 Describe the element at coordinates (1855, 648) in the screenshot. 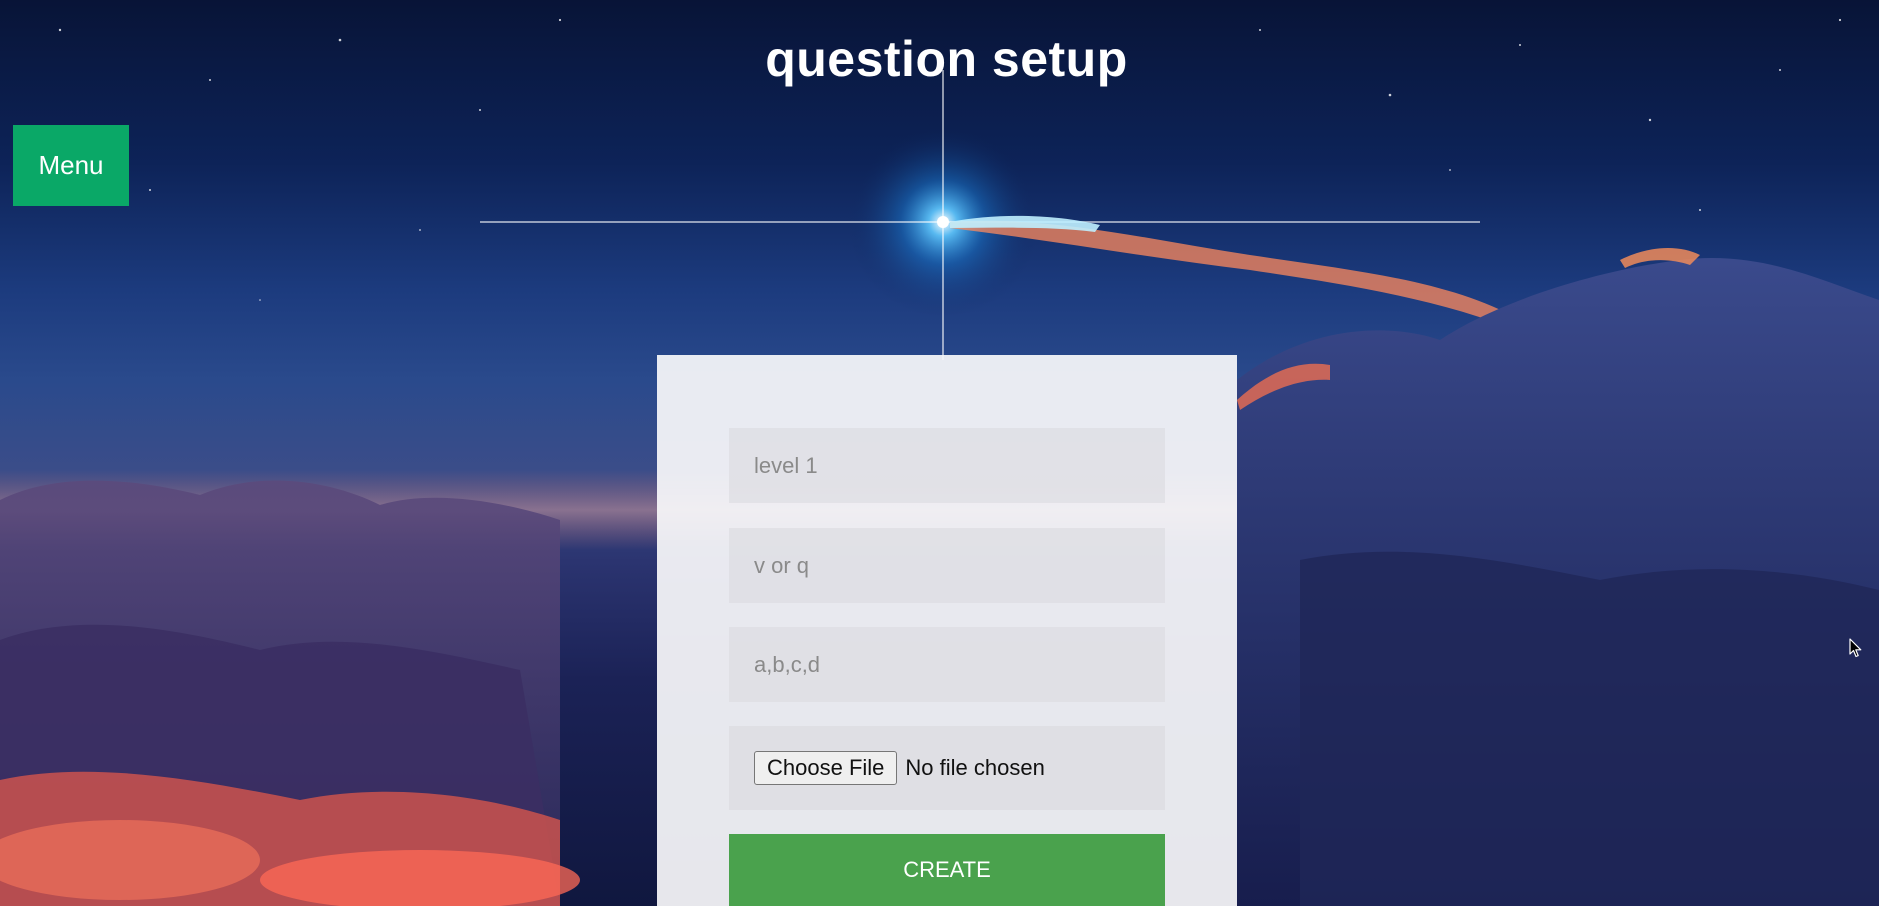

I see `mouse-pointer-icon` at that location.